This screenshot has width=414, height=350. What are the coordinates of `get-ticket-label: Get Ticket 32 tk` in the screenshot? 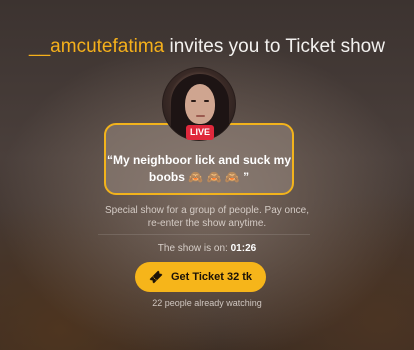 It's located at (211, 277).